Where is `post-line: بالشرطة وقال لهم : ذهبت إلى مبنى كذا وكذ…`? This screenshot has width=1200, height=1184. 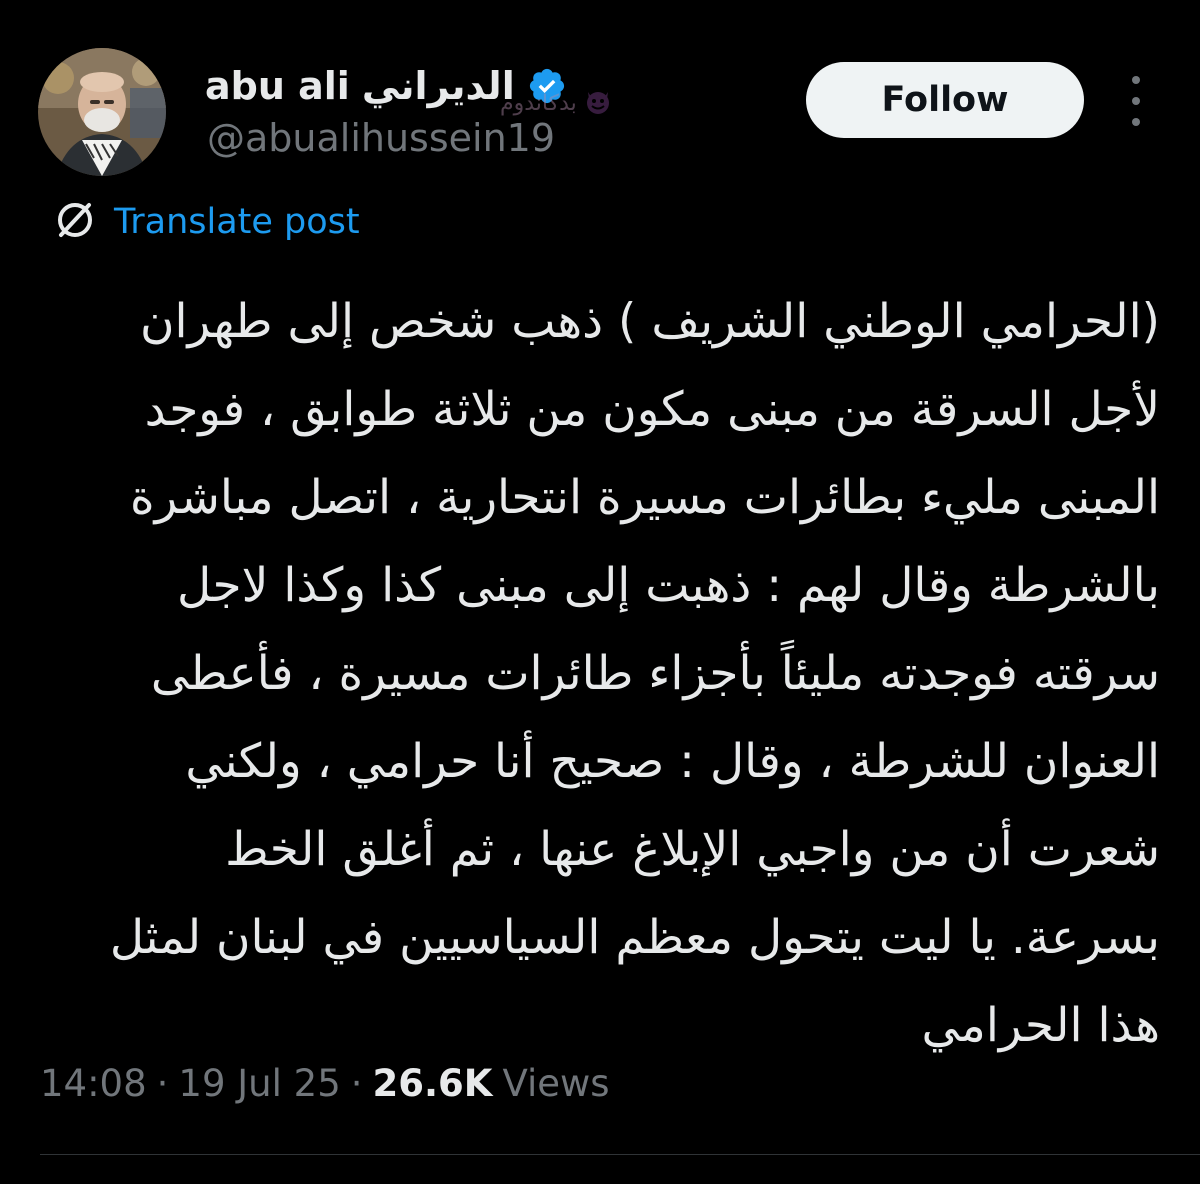 post-line: بالشرطة وقال لهم : ذهبت إلى مبنى كذا وكذ… is located at coordinates (668, 585).